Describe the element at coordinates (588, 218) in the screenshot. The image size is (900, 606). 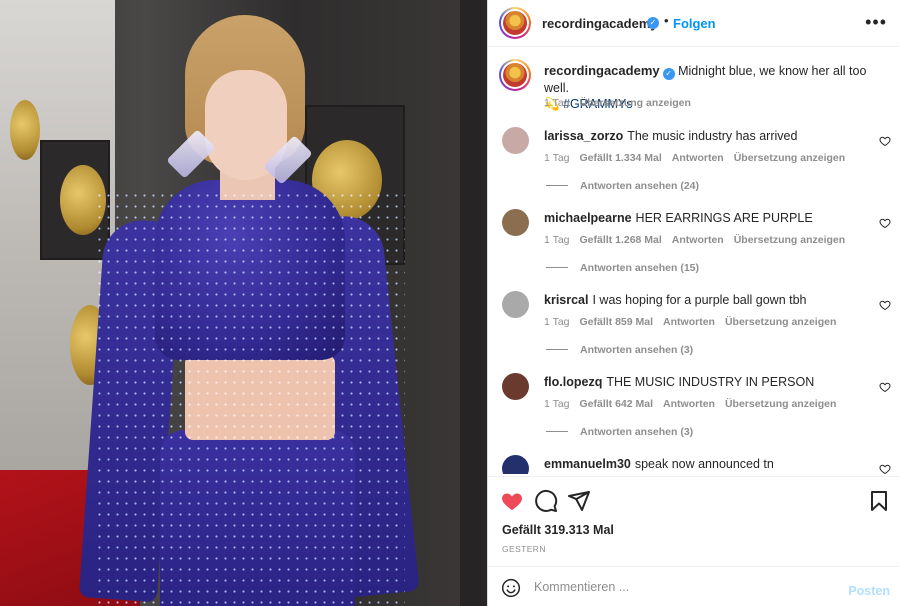
I see `comment-username: michaelpearne` at that location.